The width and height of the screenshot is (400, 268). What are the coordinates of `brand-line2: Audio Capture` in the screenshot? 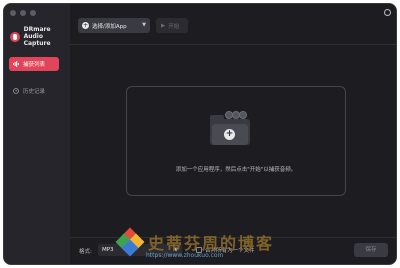 It's located at (37, 40).